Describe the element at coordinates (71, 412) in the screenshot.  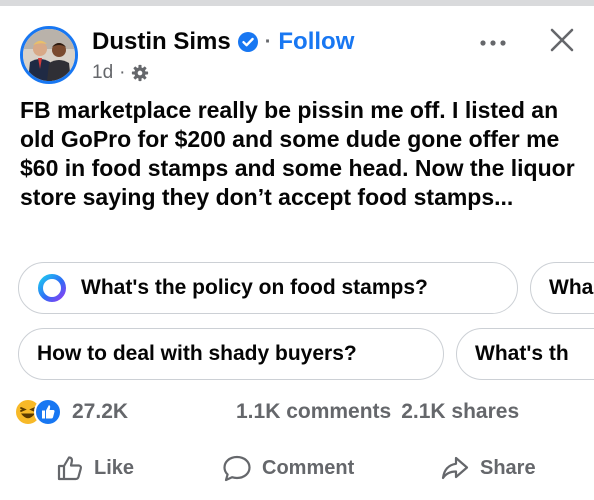
I see `reaction-summary: 27.2K` at that location.